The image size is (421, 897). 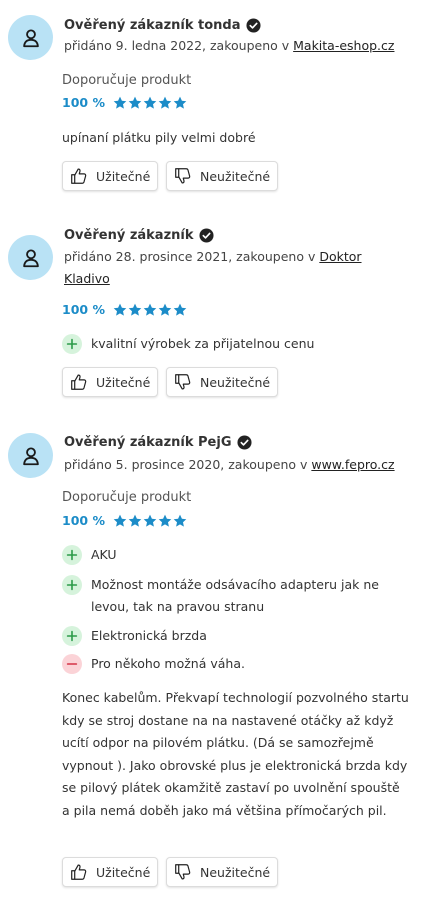 What do you see at coordinates (162, 25) in the screenshot?
I see `reviewer-name: Ověřený zákazník tonda` at bounding box center [162, 25].